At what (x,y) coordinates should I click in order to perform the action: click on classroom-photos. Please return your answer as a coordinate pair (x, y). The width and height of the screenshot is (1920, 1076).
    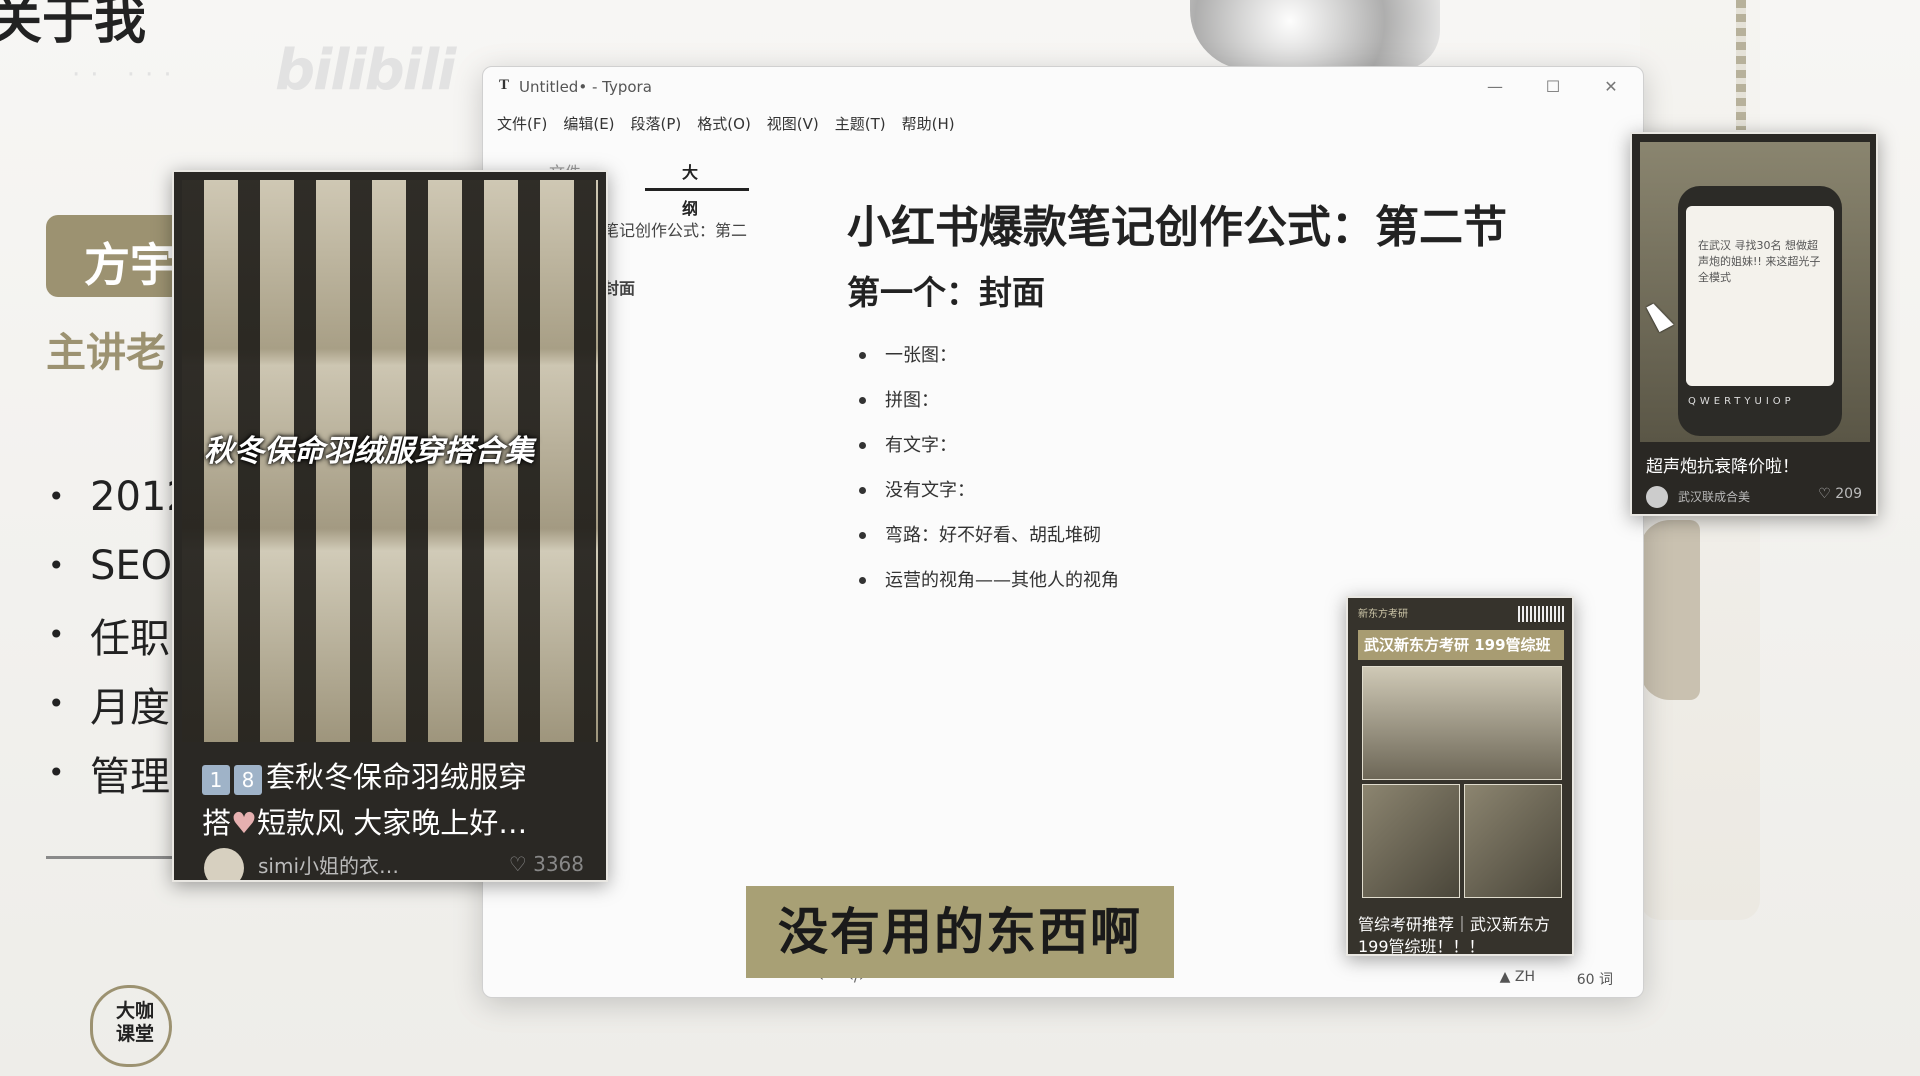
    Looking at the image, I should click on (1462, 782).